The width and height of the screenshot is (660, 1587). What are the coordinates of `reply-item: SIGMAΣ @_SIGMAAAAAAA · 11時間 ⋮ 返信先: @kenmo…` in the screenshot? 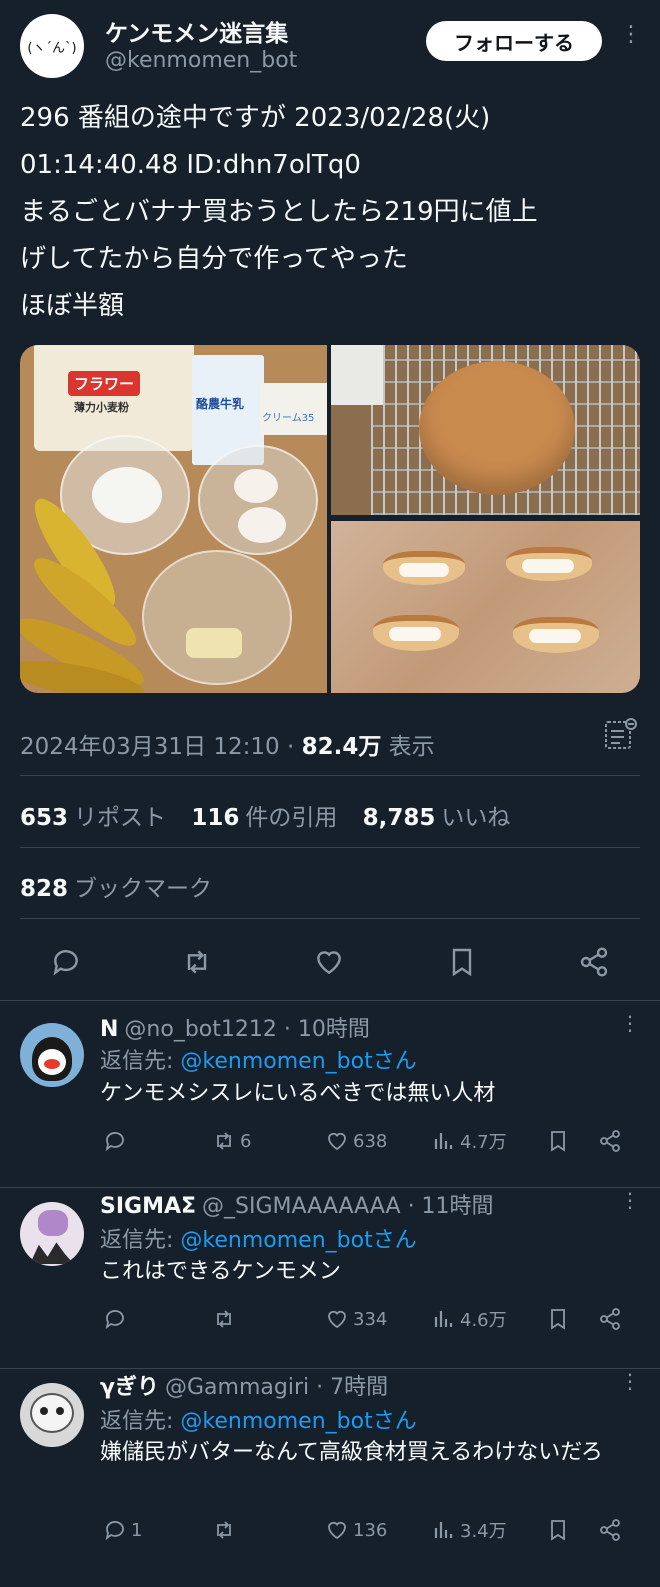 It's located at (330, 1278).